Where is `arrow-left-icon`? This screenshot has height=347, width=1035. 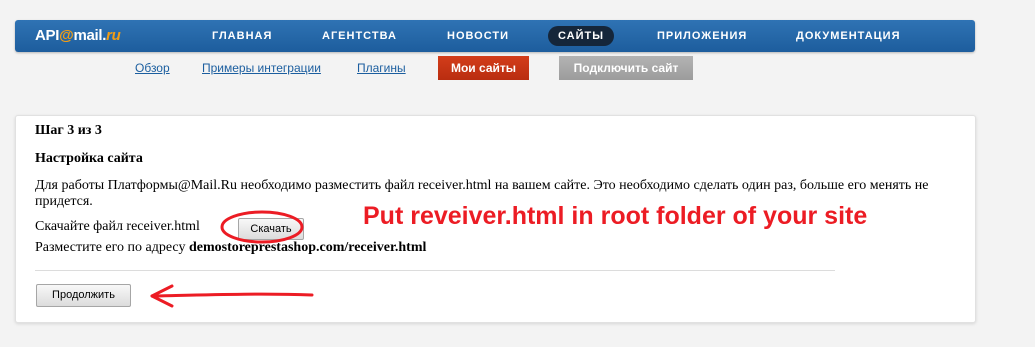 arrow-left-icon is located at coordinates (232, 296).